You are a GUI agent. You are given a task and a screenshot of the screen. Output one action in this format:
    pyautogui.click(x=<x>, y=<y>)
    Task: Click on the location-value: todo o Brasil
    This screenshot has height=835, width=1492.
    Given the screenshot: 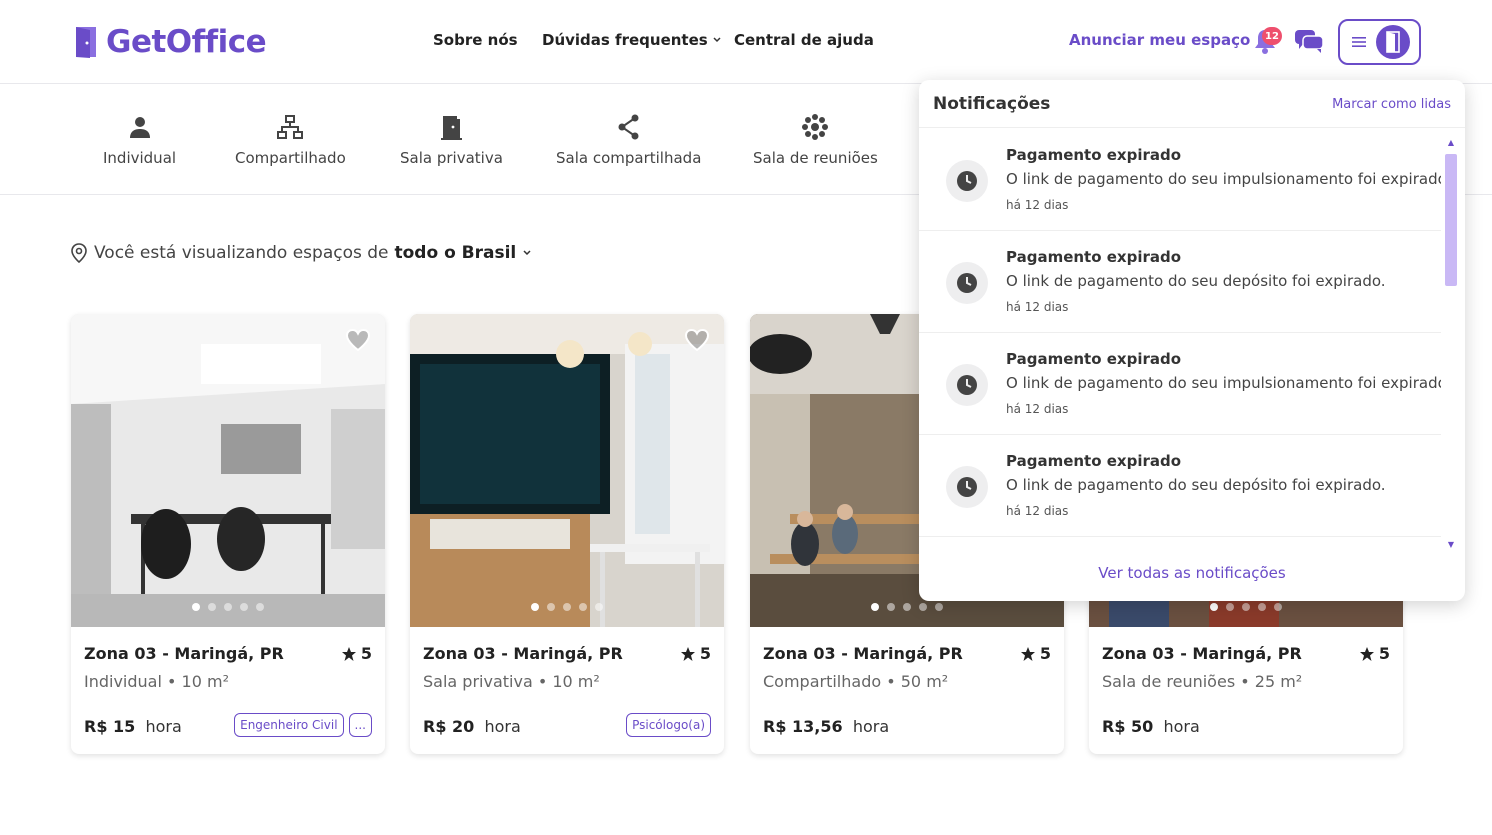 What is the action you would take?
    pyautogui.click(x=455, y=253)
    